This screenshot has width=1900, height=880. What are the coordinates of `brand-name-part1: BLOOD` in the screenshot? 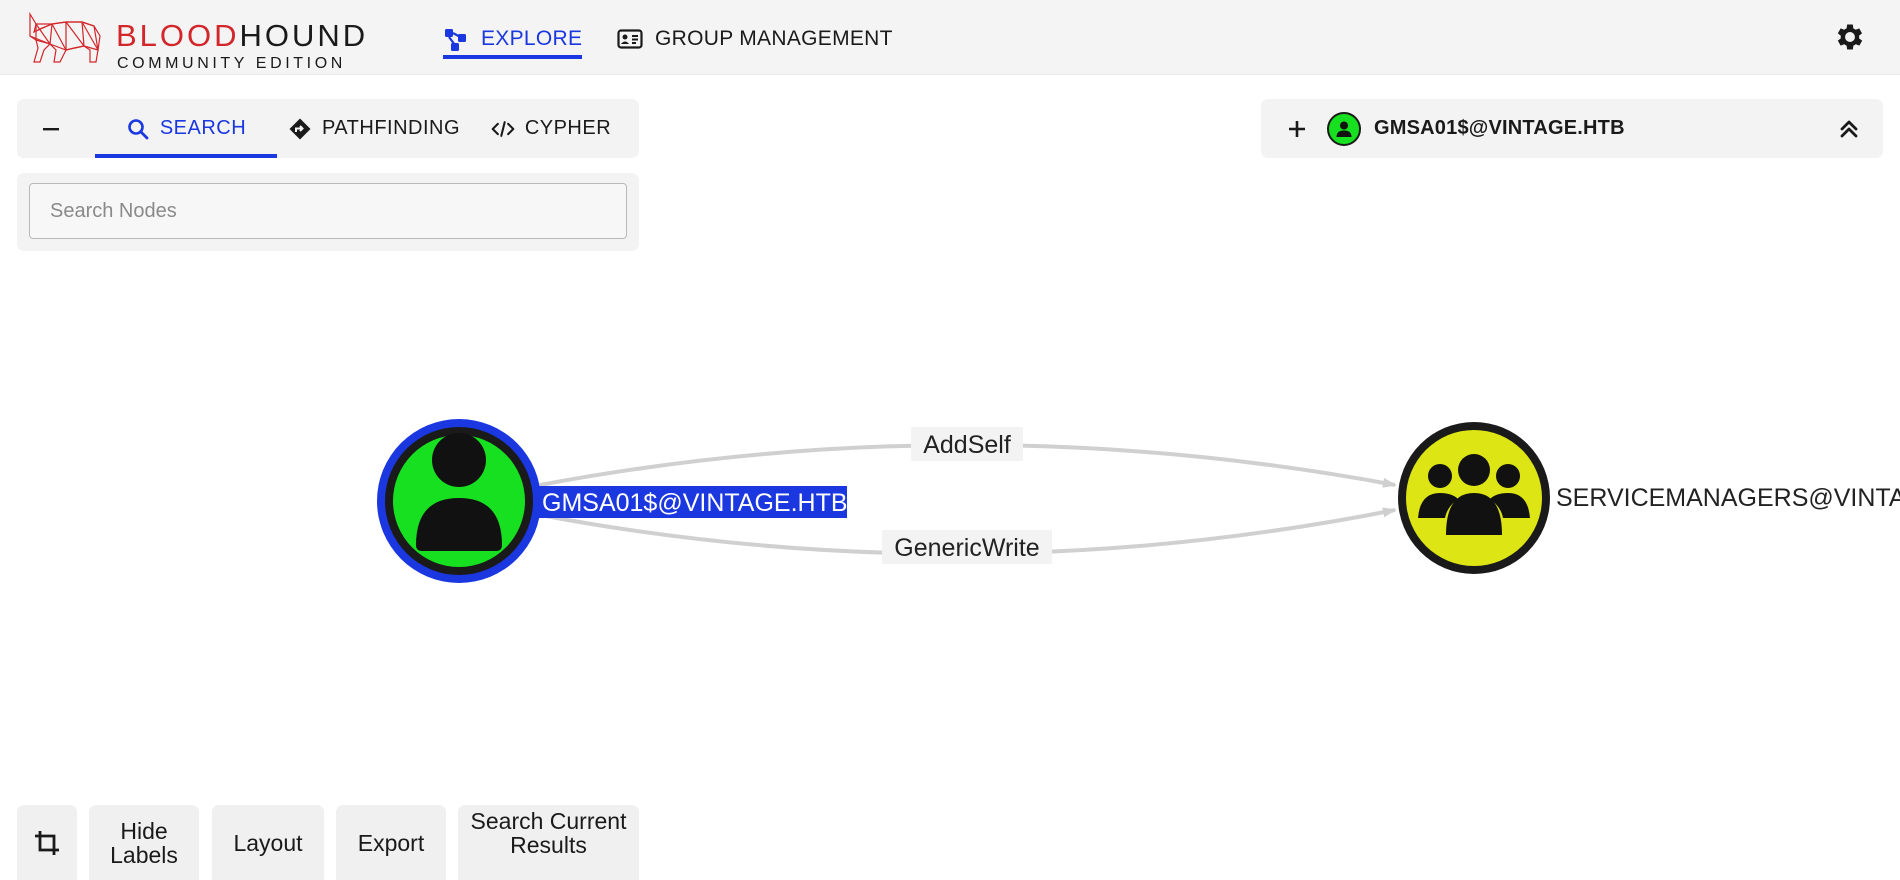 It's located at (178, 35).